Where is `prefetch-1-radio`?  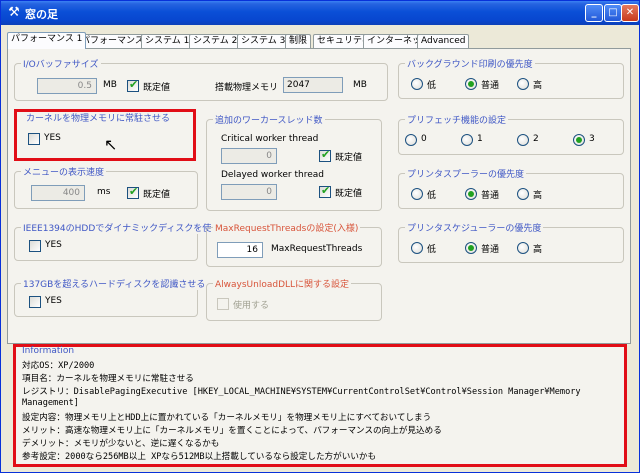 prefetch-1-radio is located at coordinates (467, 140).